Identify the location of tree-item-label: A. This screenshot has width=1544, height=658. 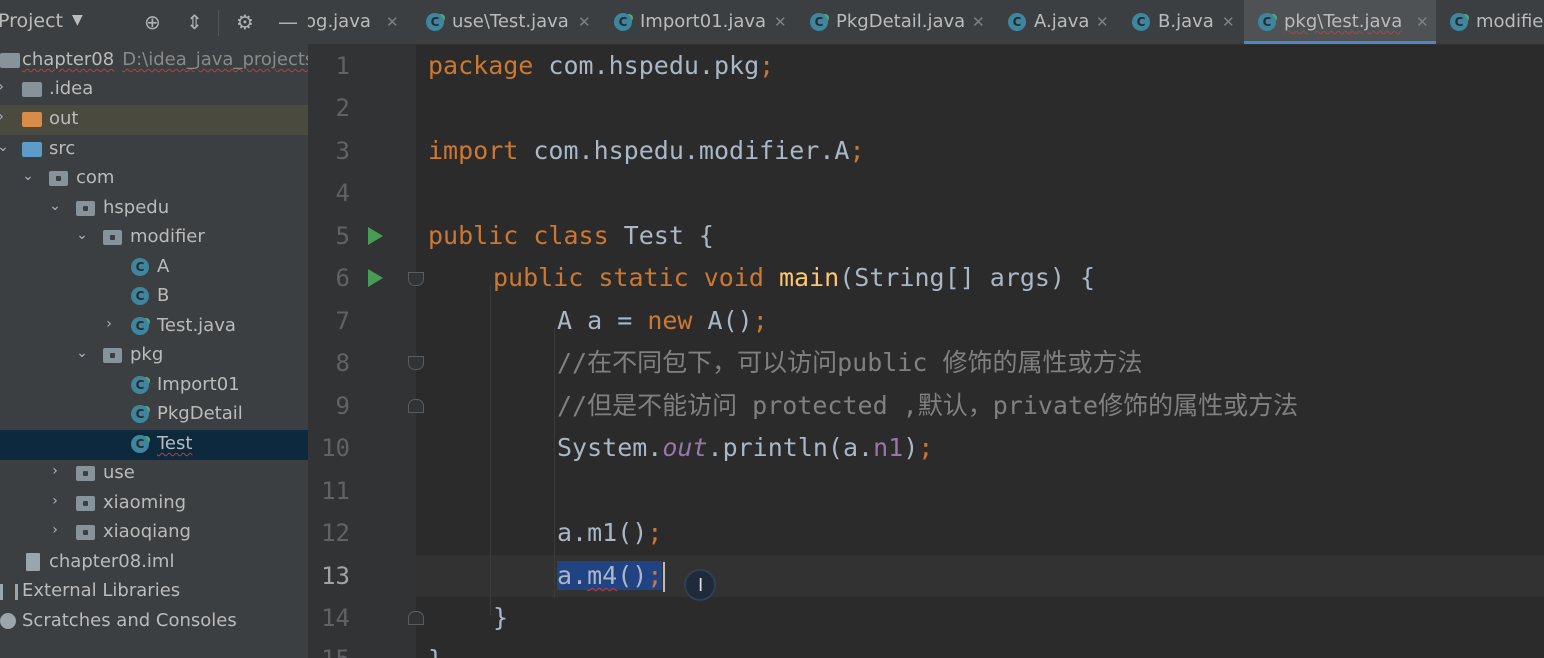
(163, 266).